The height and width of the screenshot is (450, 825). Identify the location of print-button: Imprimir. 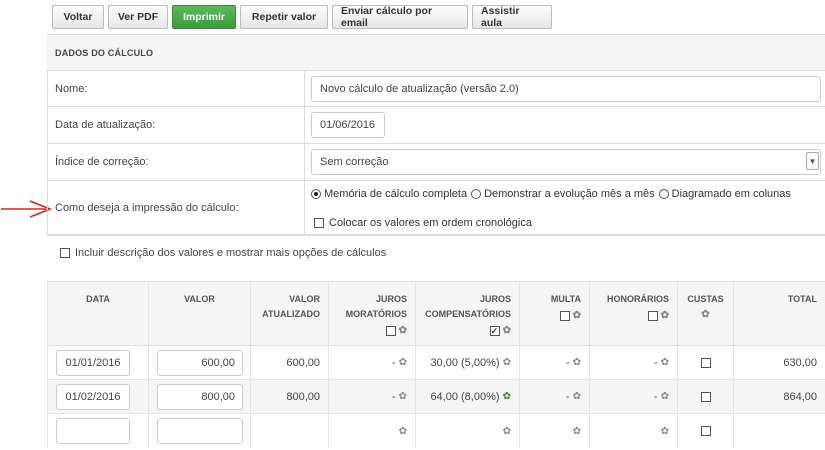
(204, 17).